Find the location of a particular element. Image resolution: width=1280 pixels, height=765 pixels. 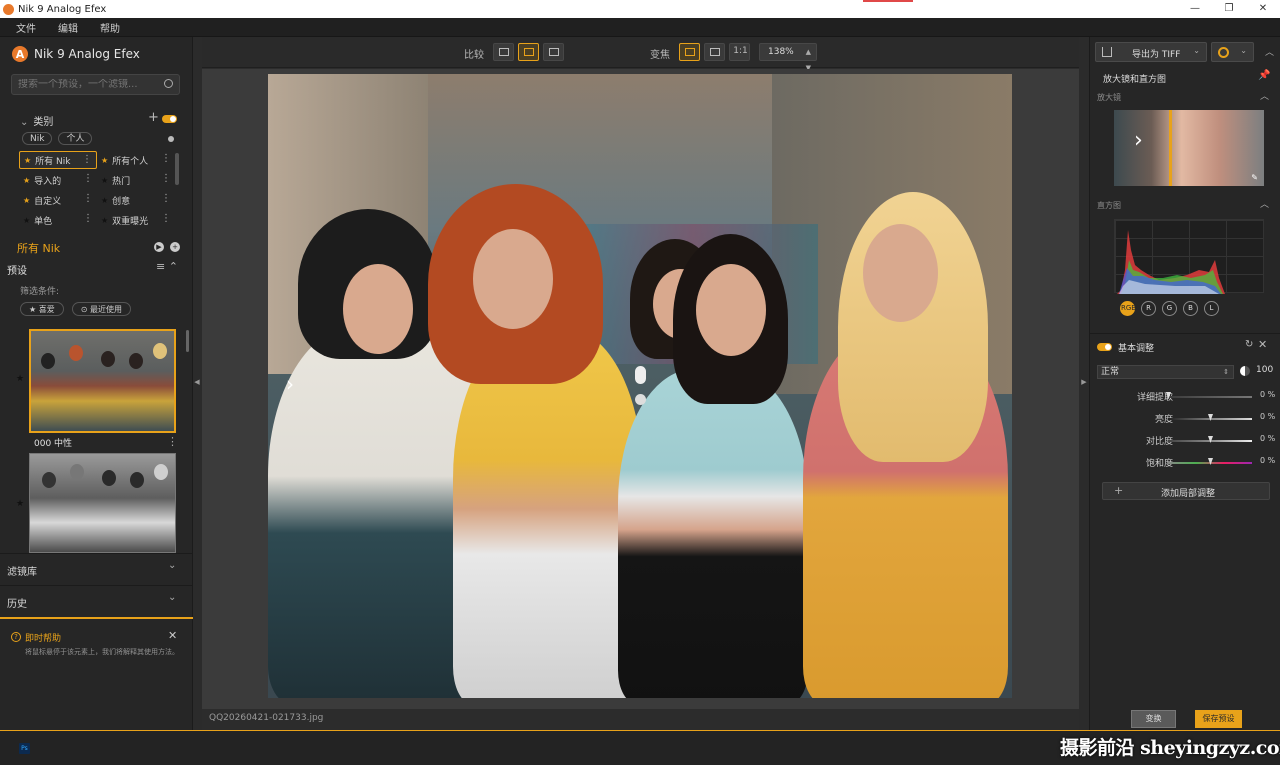

chip-filter-dot-icon is located at coordinates (171, 139).